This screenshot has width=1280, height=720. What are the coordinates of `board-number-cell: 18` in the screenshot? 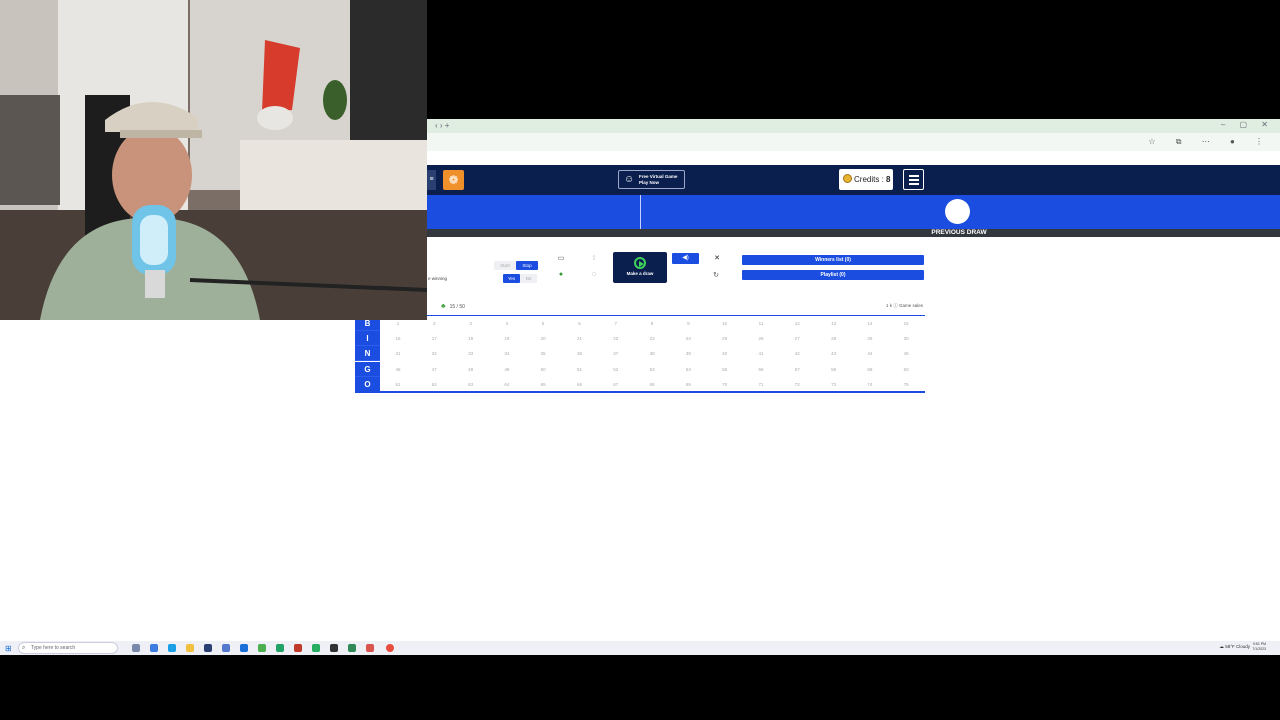 It's located at (471, 339).